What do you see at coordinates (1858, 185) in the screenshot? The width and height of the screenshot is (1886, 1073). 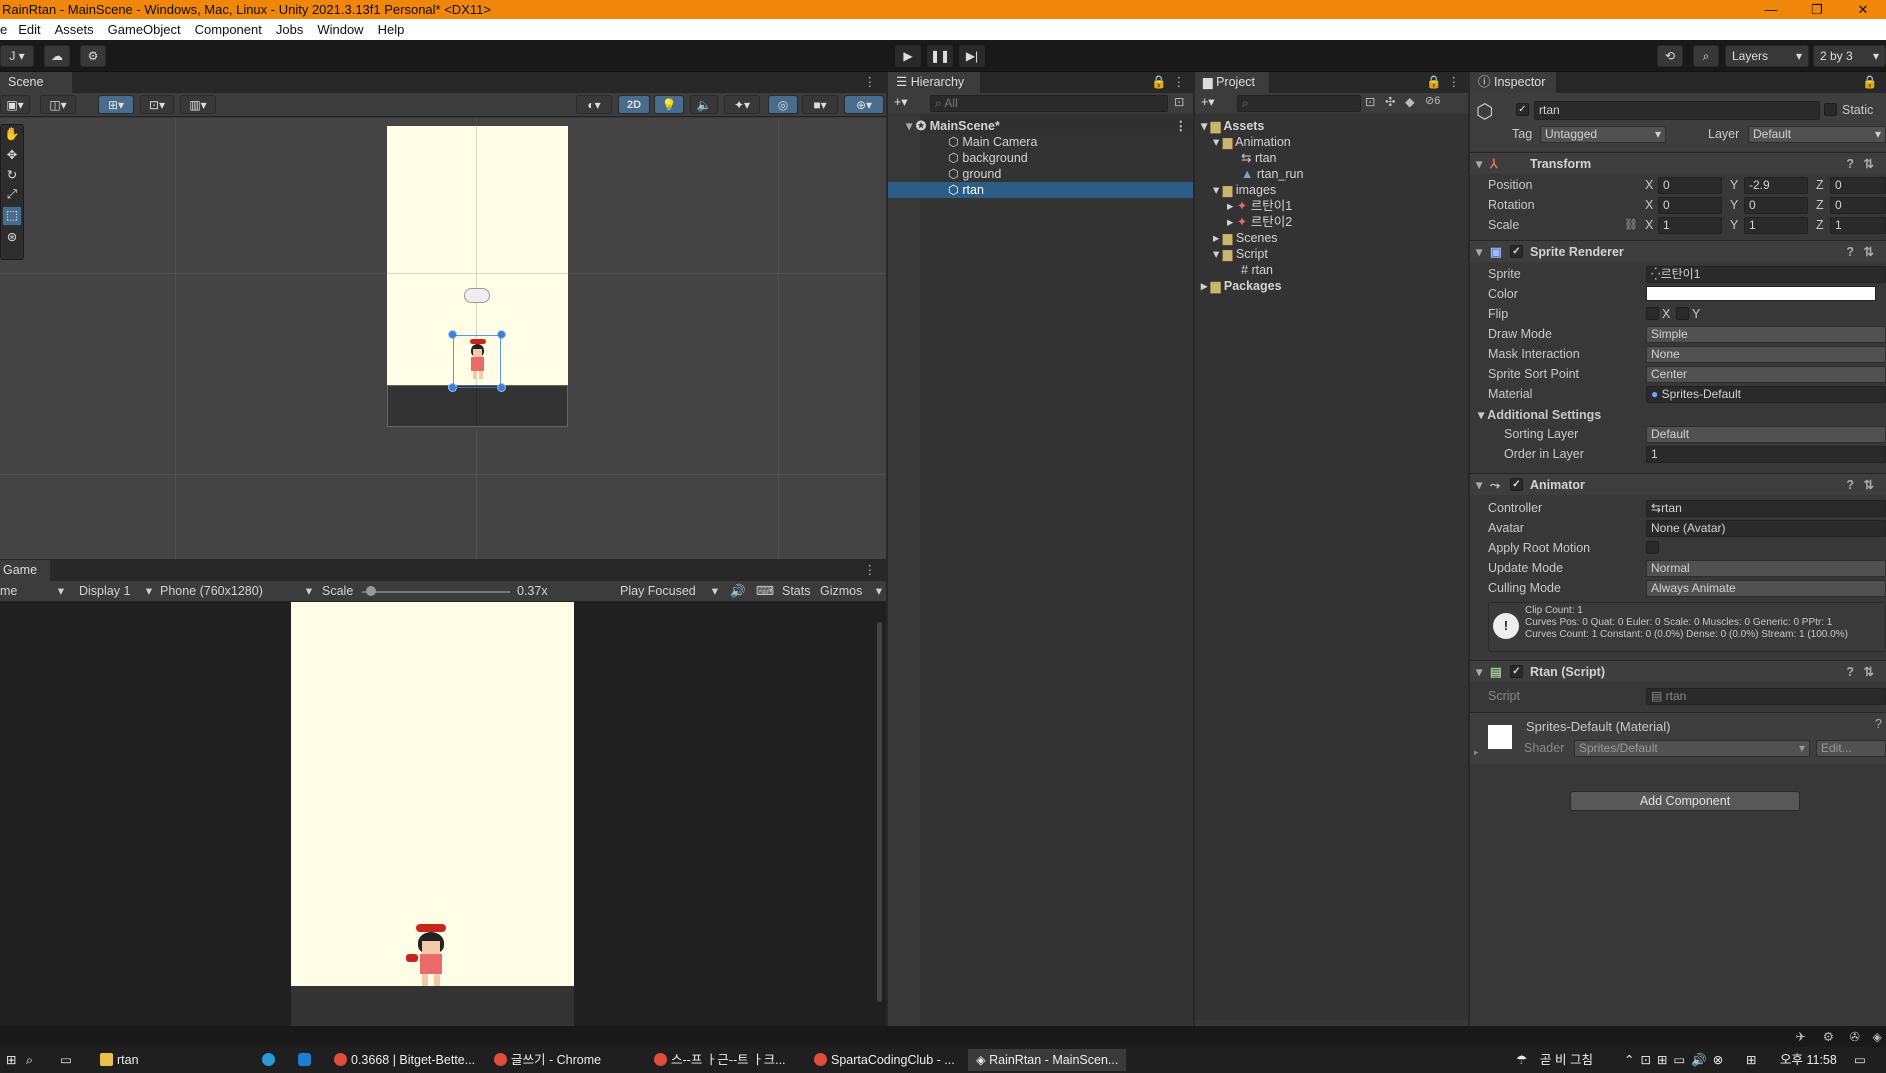 I see `position-z-field: 0` at bounding box center [1858, 185].